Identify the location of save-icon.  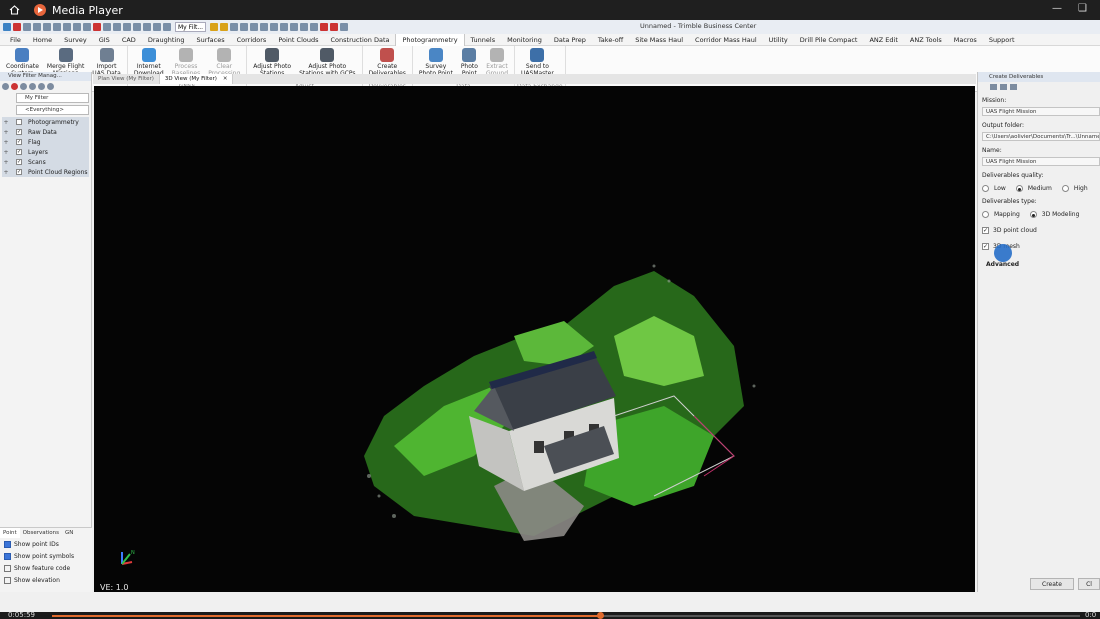
(67, 27).